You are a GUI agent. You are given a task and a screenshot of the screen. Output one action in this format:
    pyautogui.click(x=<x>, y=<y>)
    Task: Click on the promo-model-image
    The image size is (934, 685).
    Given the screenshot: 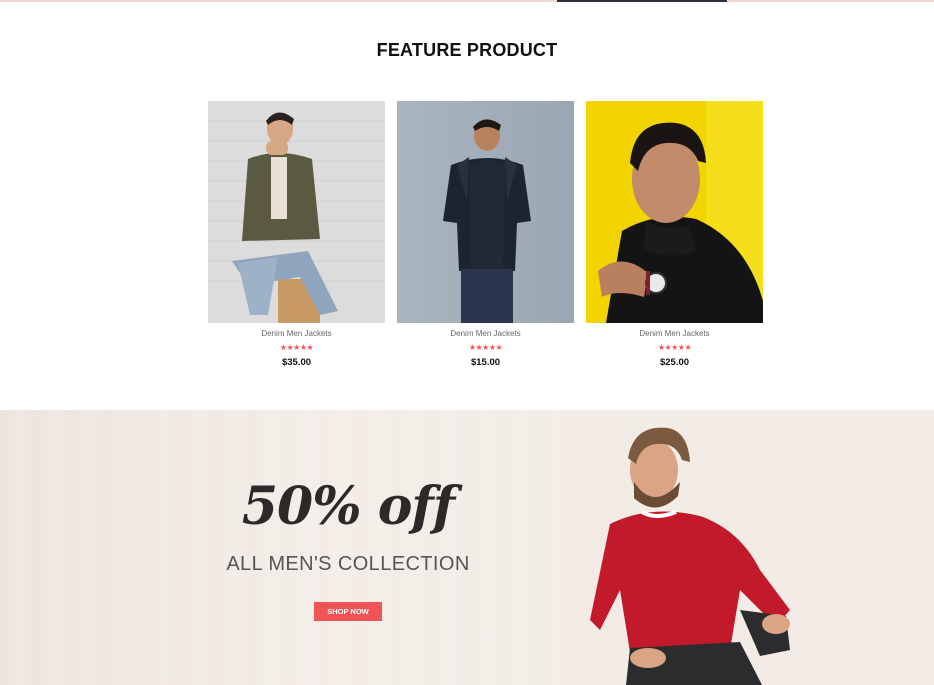 What is the action you would take?
    pyautogui.click(x=695, y=552)
    